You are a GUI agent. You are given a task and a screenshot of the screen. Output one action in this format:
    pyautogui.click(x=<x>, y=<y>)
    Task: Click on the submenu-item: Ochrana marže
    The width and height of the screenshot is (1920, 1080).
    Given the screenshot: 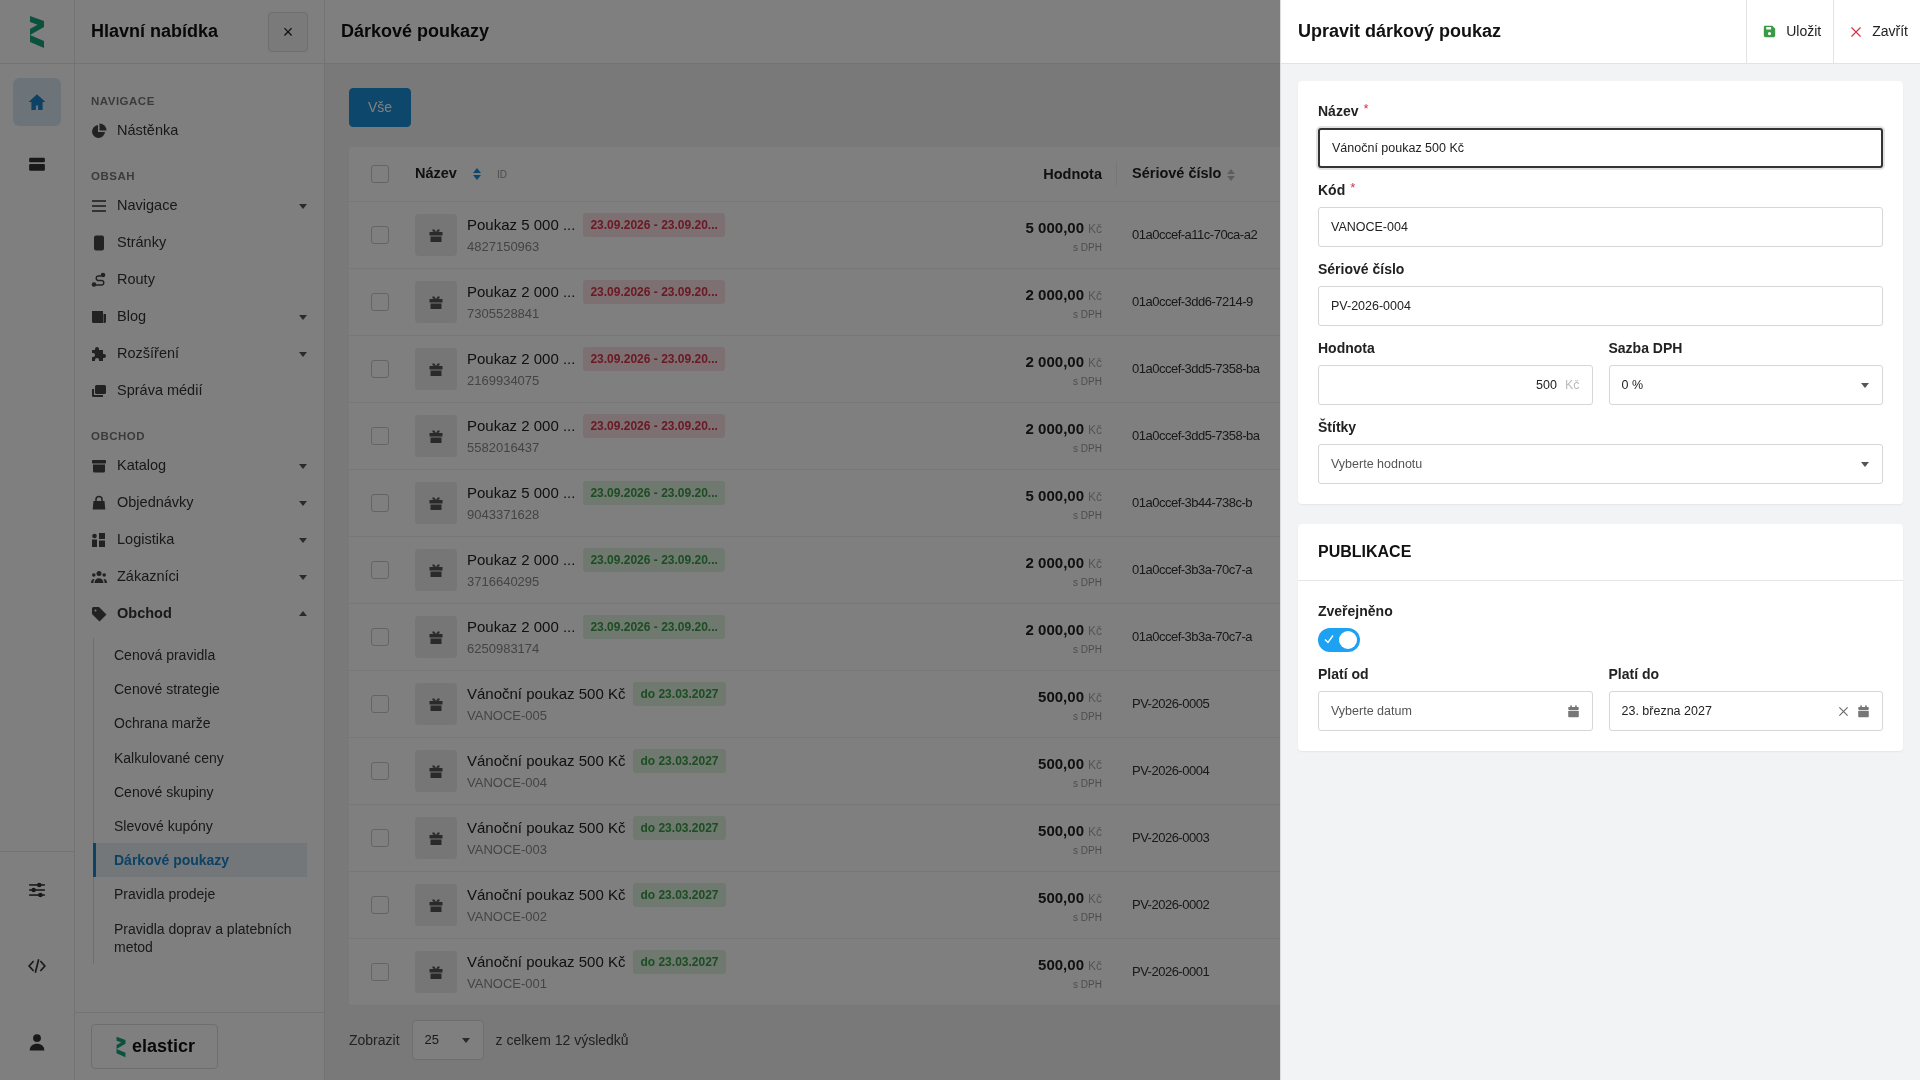 What is the action you would take?
    pyautogui.click(x=201, y=723)
    